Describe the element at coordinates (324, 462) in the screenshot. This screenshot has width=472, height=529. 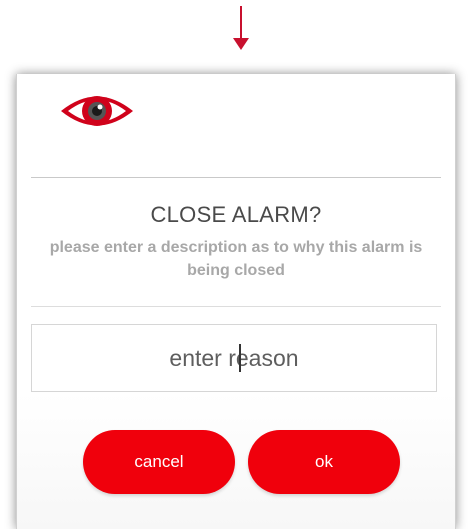
I see `ok-button: ok` at that location.